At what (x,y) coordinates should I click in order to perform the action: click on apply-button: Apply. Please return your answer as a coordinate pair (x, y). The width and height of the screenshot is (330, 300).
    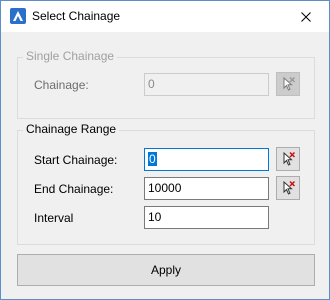
    Looking at the image, I should click on (166, 270).